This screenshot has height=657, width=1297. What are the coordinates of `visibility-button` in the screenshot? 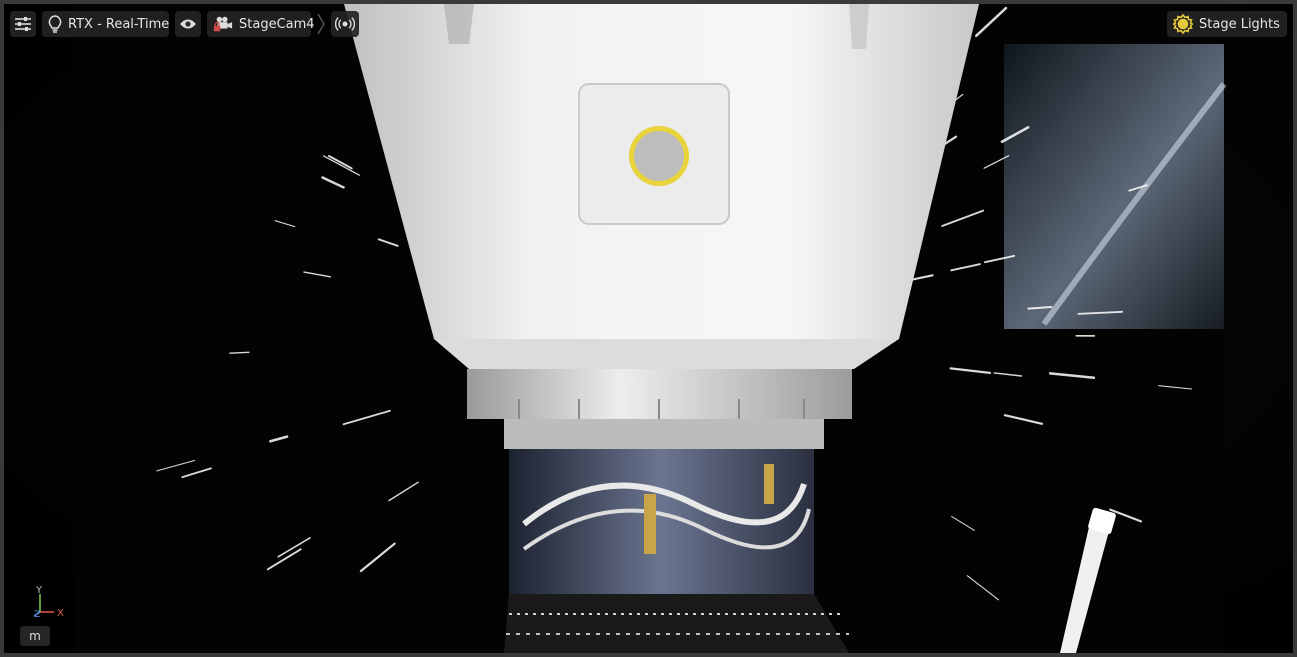 It's located at (188, 24).